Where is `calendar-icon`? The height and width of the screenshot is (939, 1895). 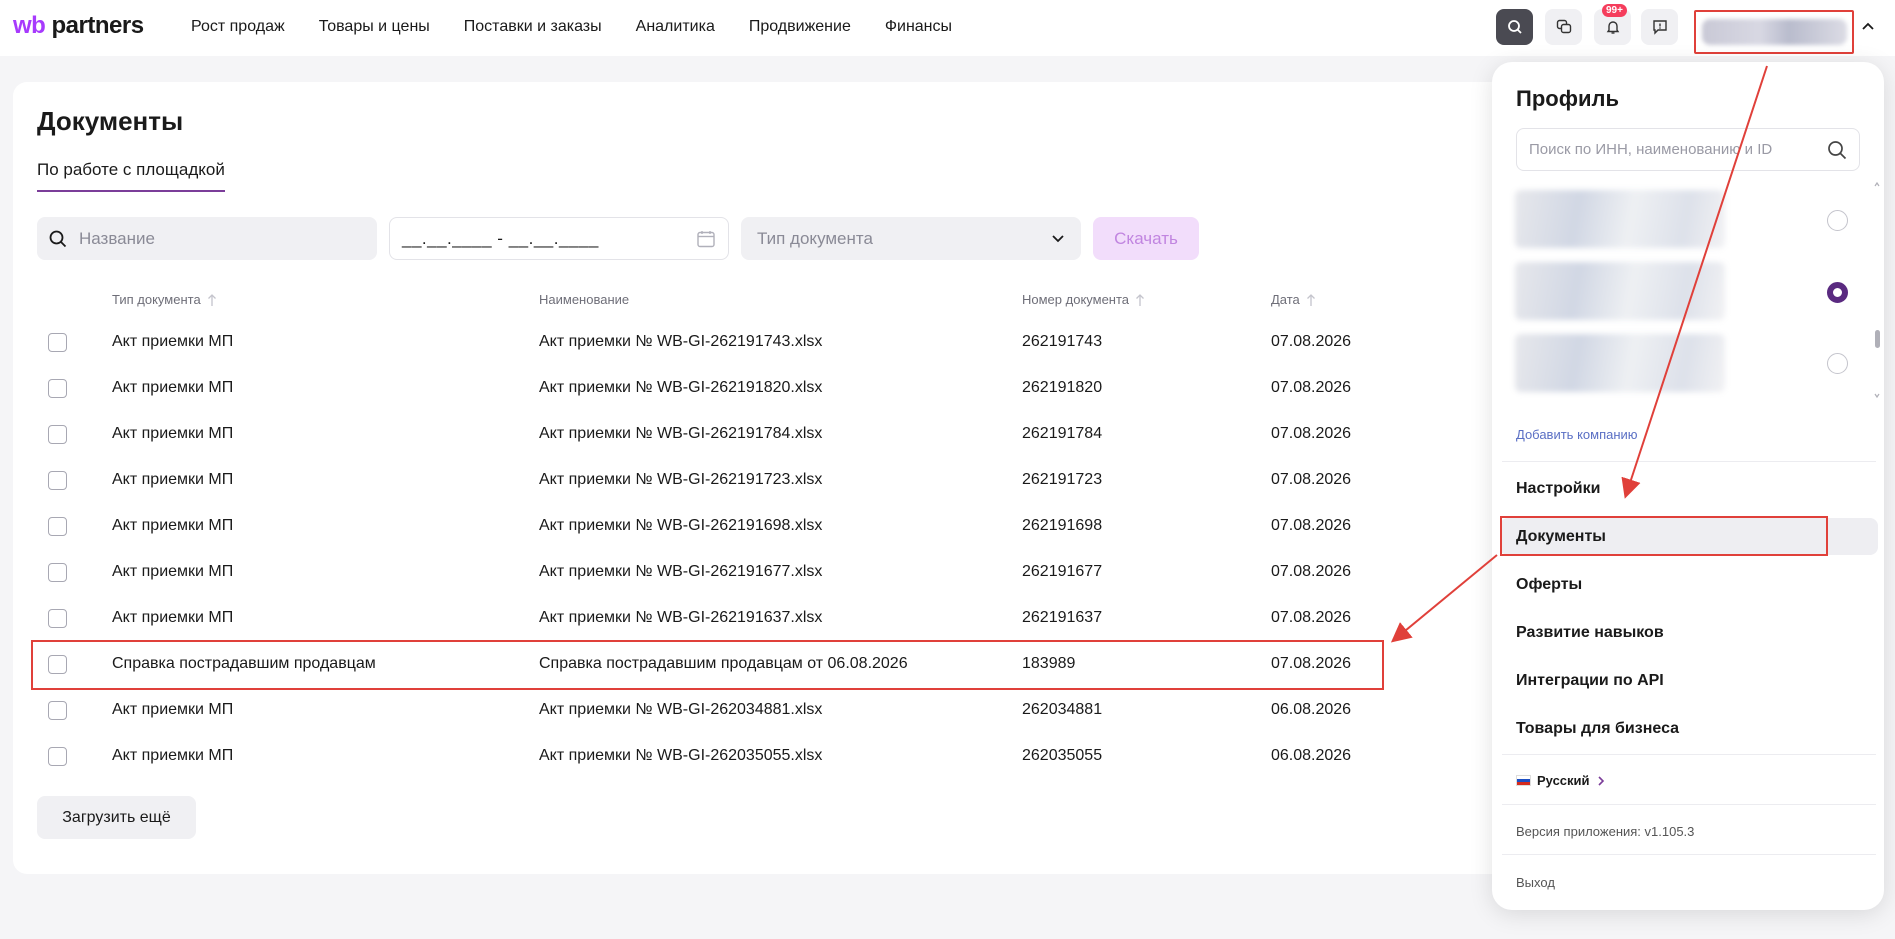
calendar-icon is located at coordinates (706, 239).